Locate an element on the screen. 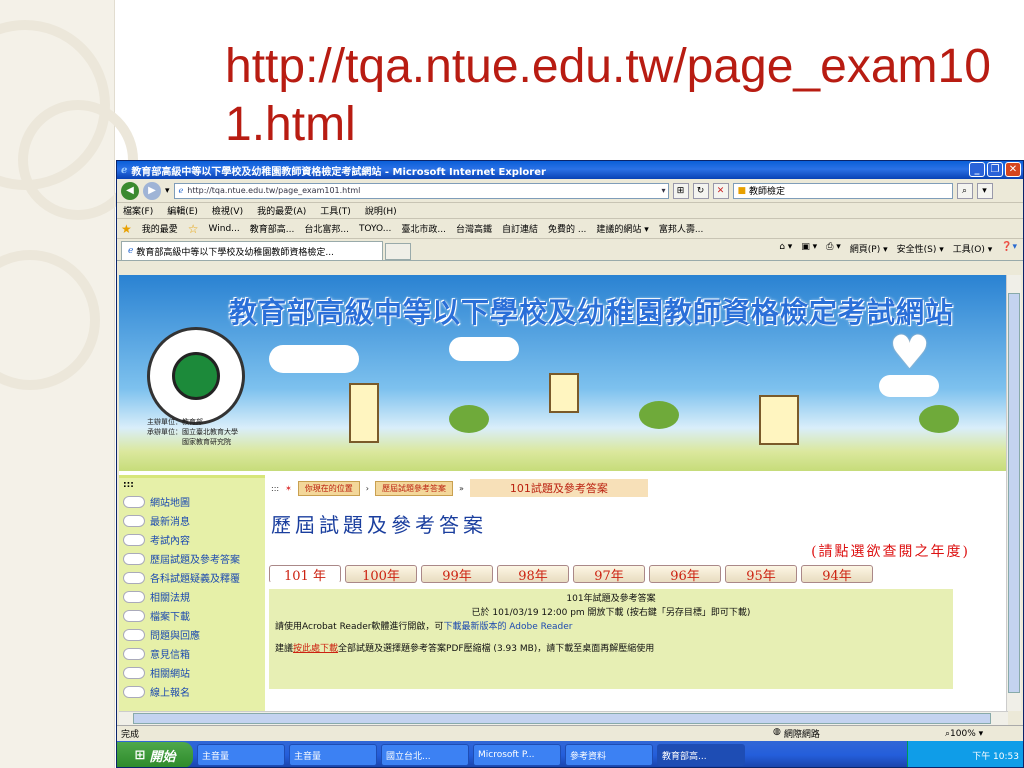 This screenshot has height=768, width=1024. favorite-link: 自訂連結 is located at coordinates (520, 228).